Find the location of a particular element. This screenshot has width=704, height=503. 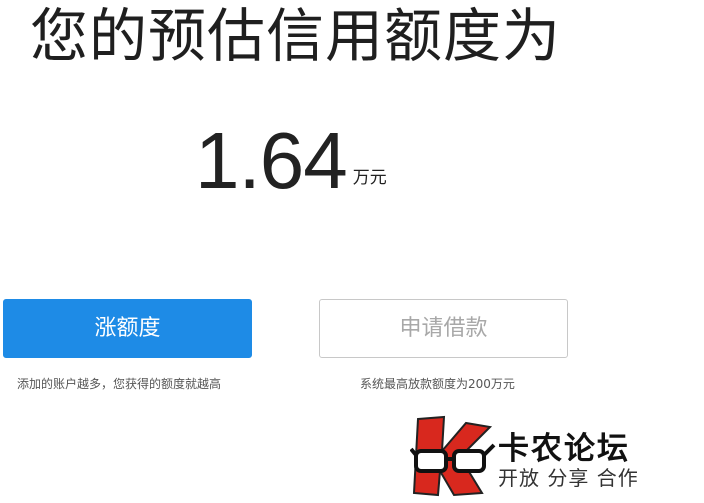

credit-amount: 1.64 万元 is located at coordinates (291, 163).